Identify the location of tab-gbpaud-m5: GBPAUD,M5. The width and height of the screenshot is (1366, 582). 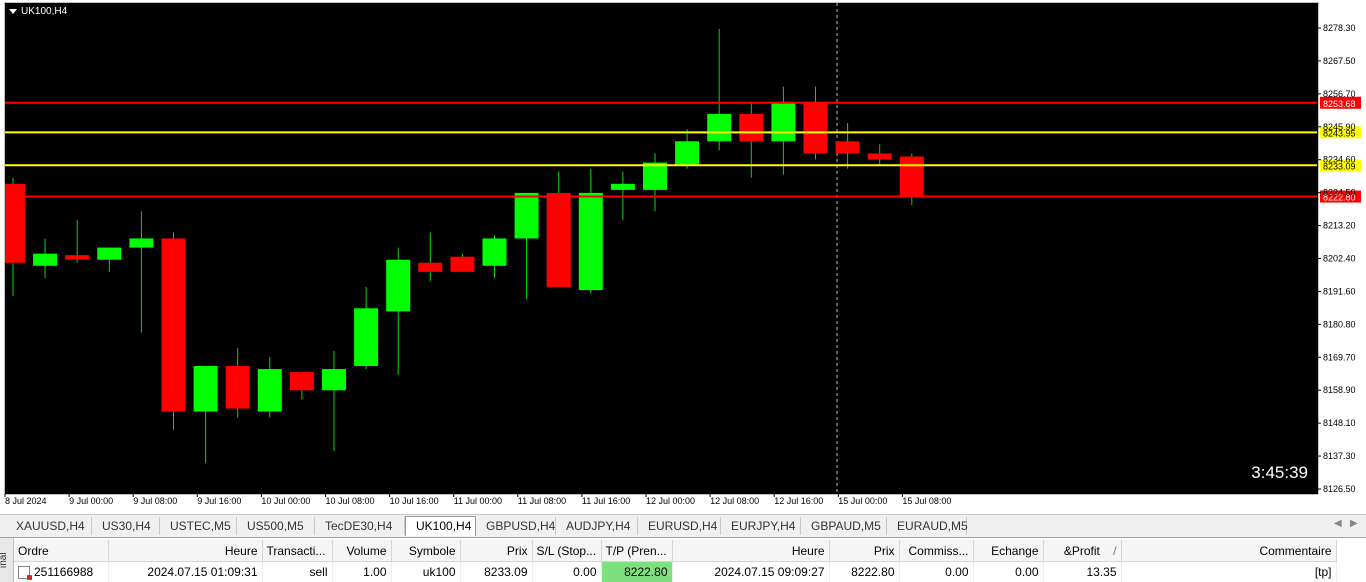
(844, 526).